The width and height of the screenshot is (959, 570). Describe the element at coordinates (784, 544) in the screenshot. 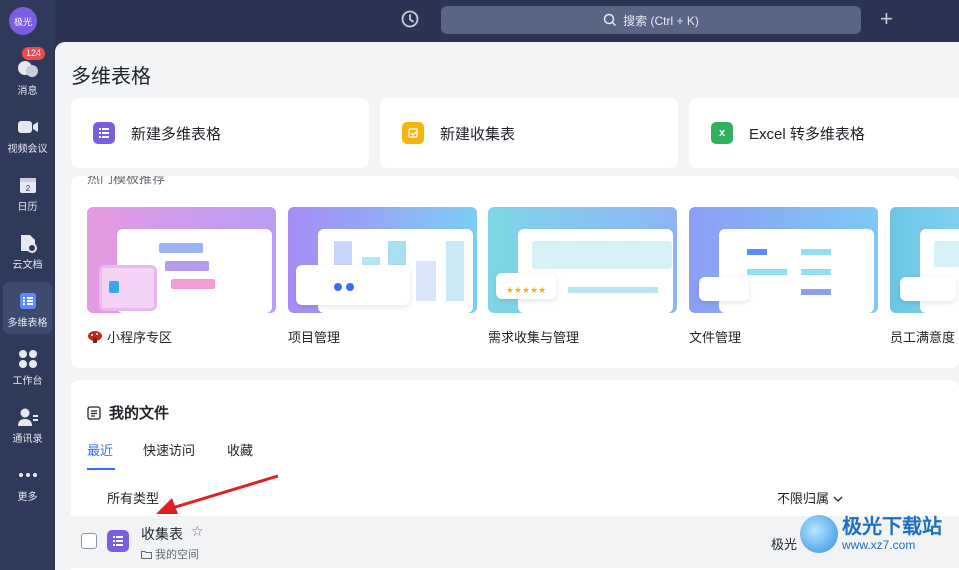

I see `file-owner: 极光` at that location.